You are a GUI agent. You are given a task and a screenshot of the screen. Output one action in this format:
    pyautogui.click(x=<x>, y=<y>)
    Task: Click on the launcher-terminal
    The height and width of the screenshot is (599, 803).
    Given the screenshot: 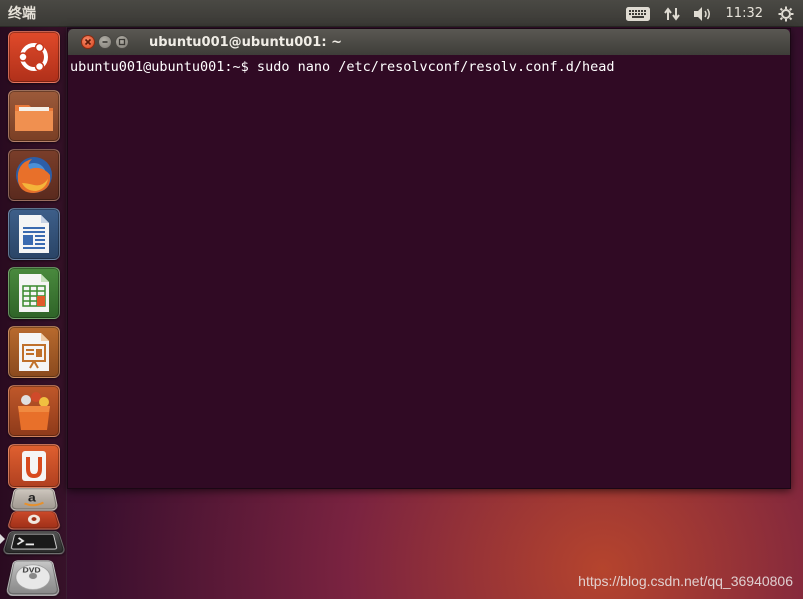 What is the action you would take?
    pyautogui.click(x=34, y=542)
    